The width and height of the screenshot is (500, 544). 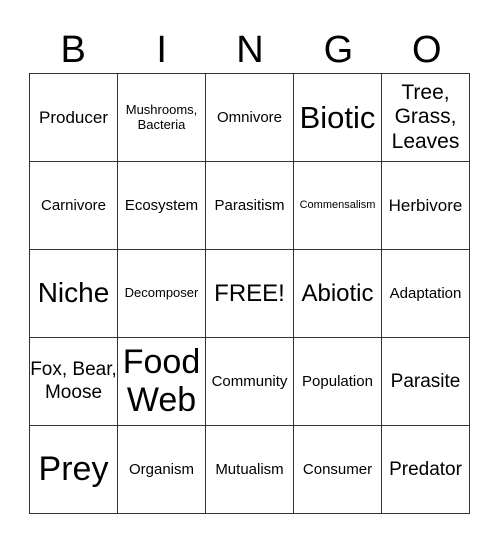 I want to click on bingo-cell: Fox, Bear, Moose, so click(x=73, y=381).